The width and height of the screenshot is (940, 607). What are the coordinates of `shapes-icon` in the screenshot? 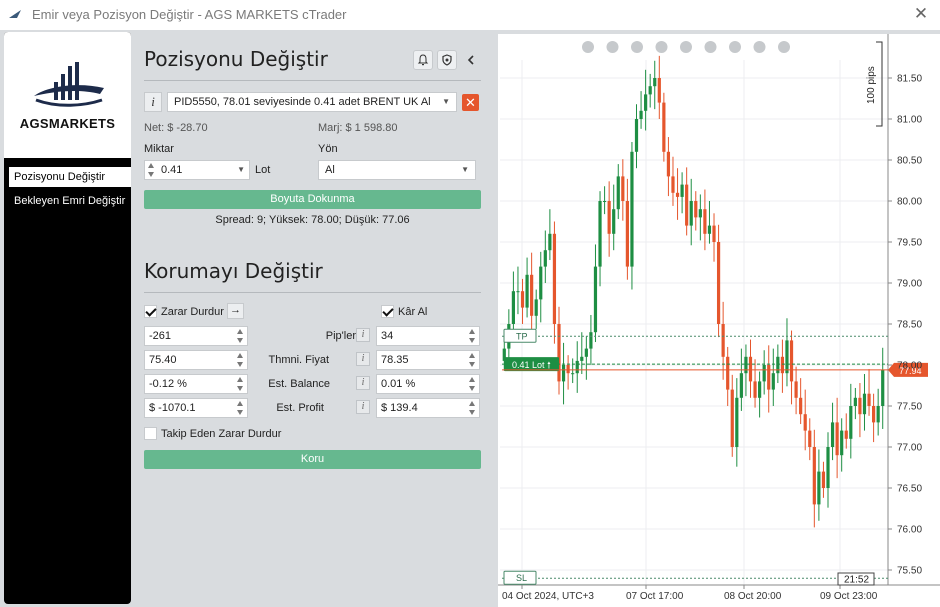 It's located at (784, 47).